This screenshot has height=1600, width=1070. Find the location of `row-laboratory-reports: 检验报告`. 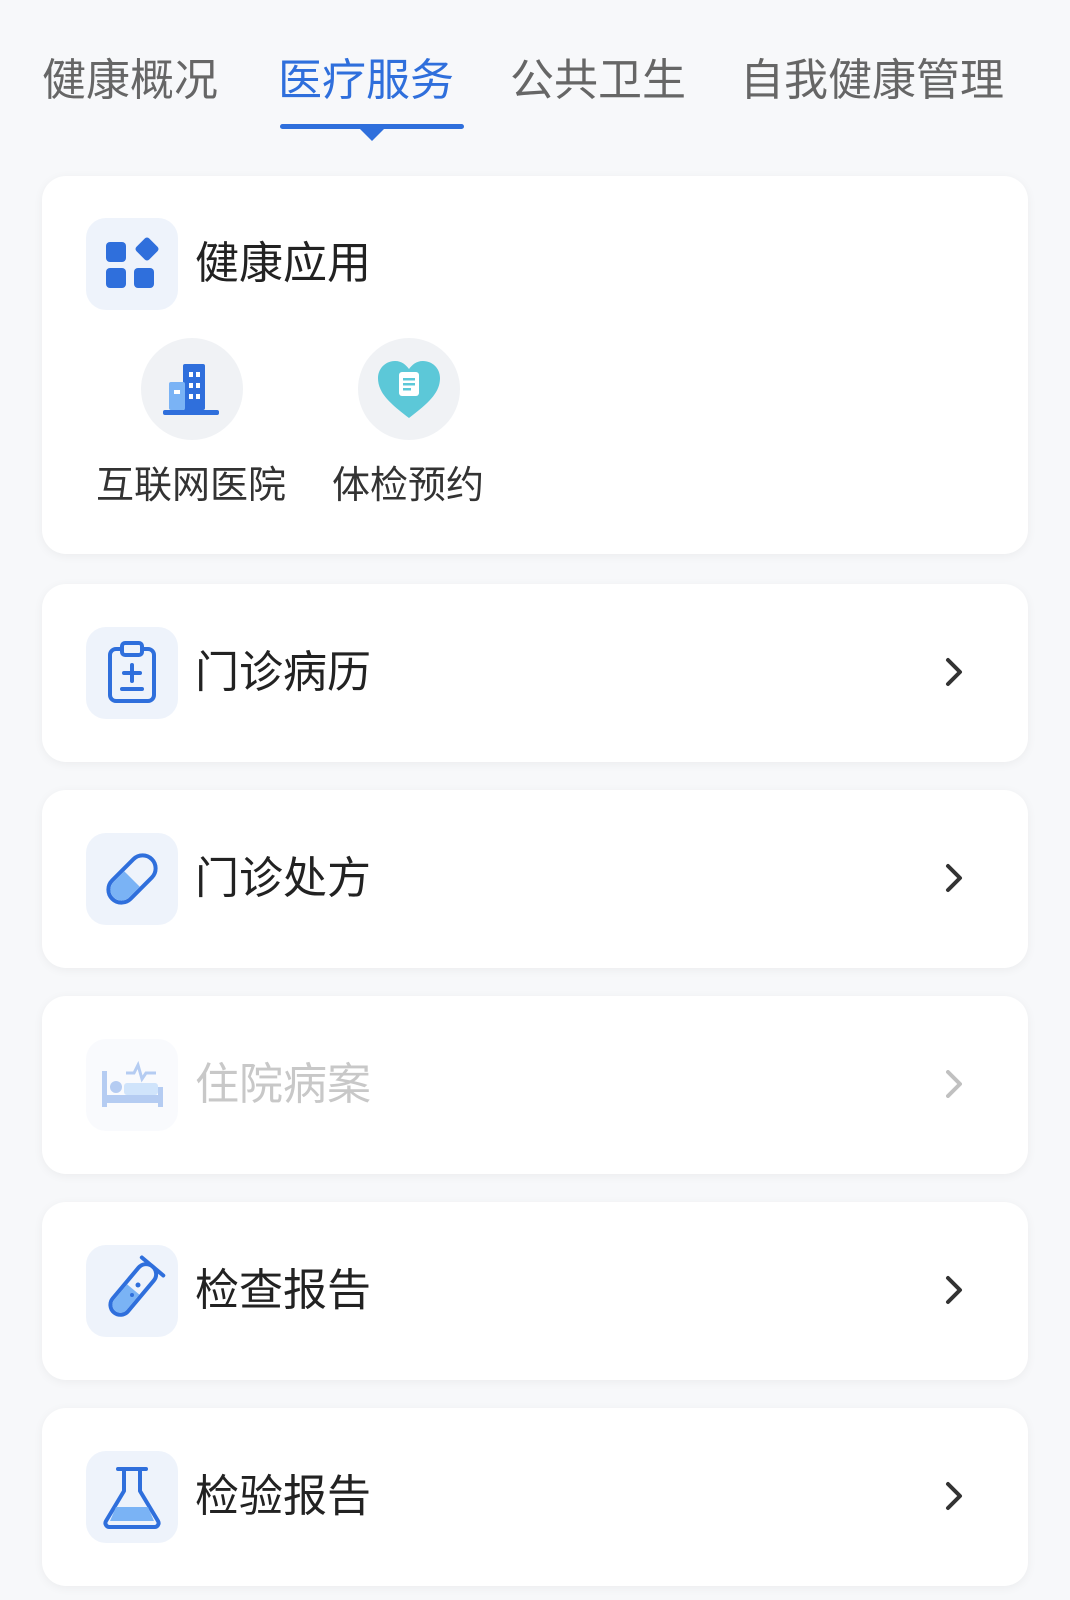

row-laboratory-reports: 检验报告 is located at coordinates (535, 1497).